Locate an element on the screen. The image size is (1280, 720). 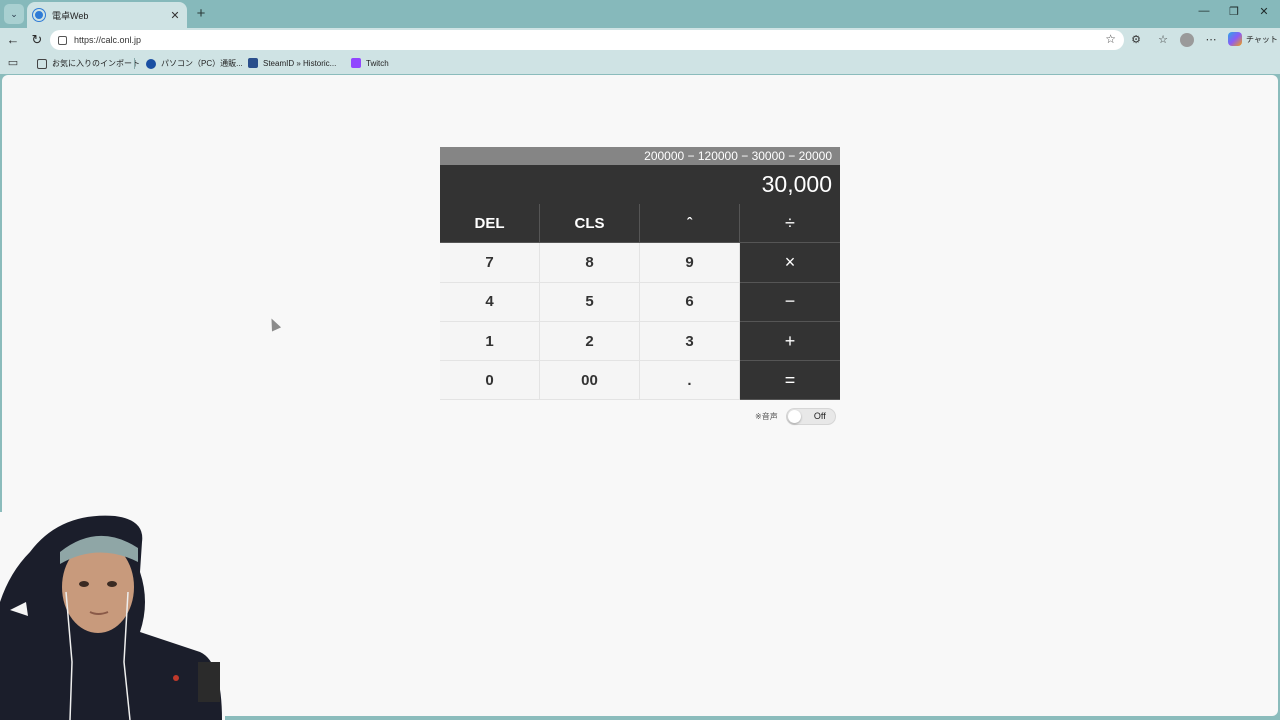
bookmark-import: お気に入りのインポート is located at coordinates (88, 63).